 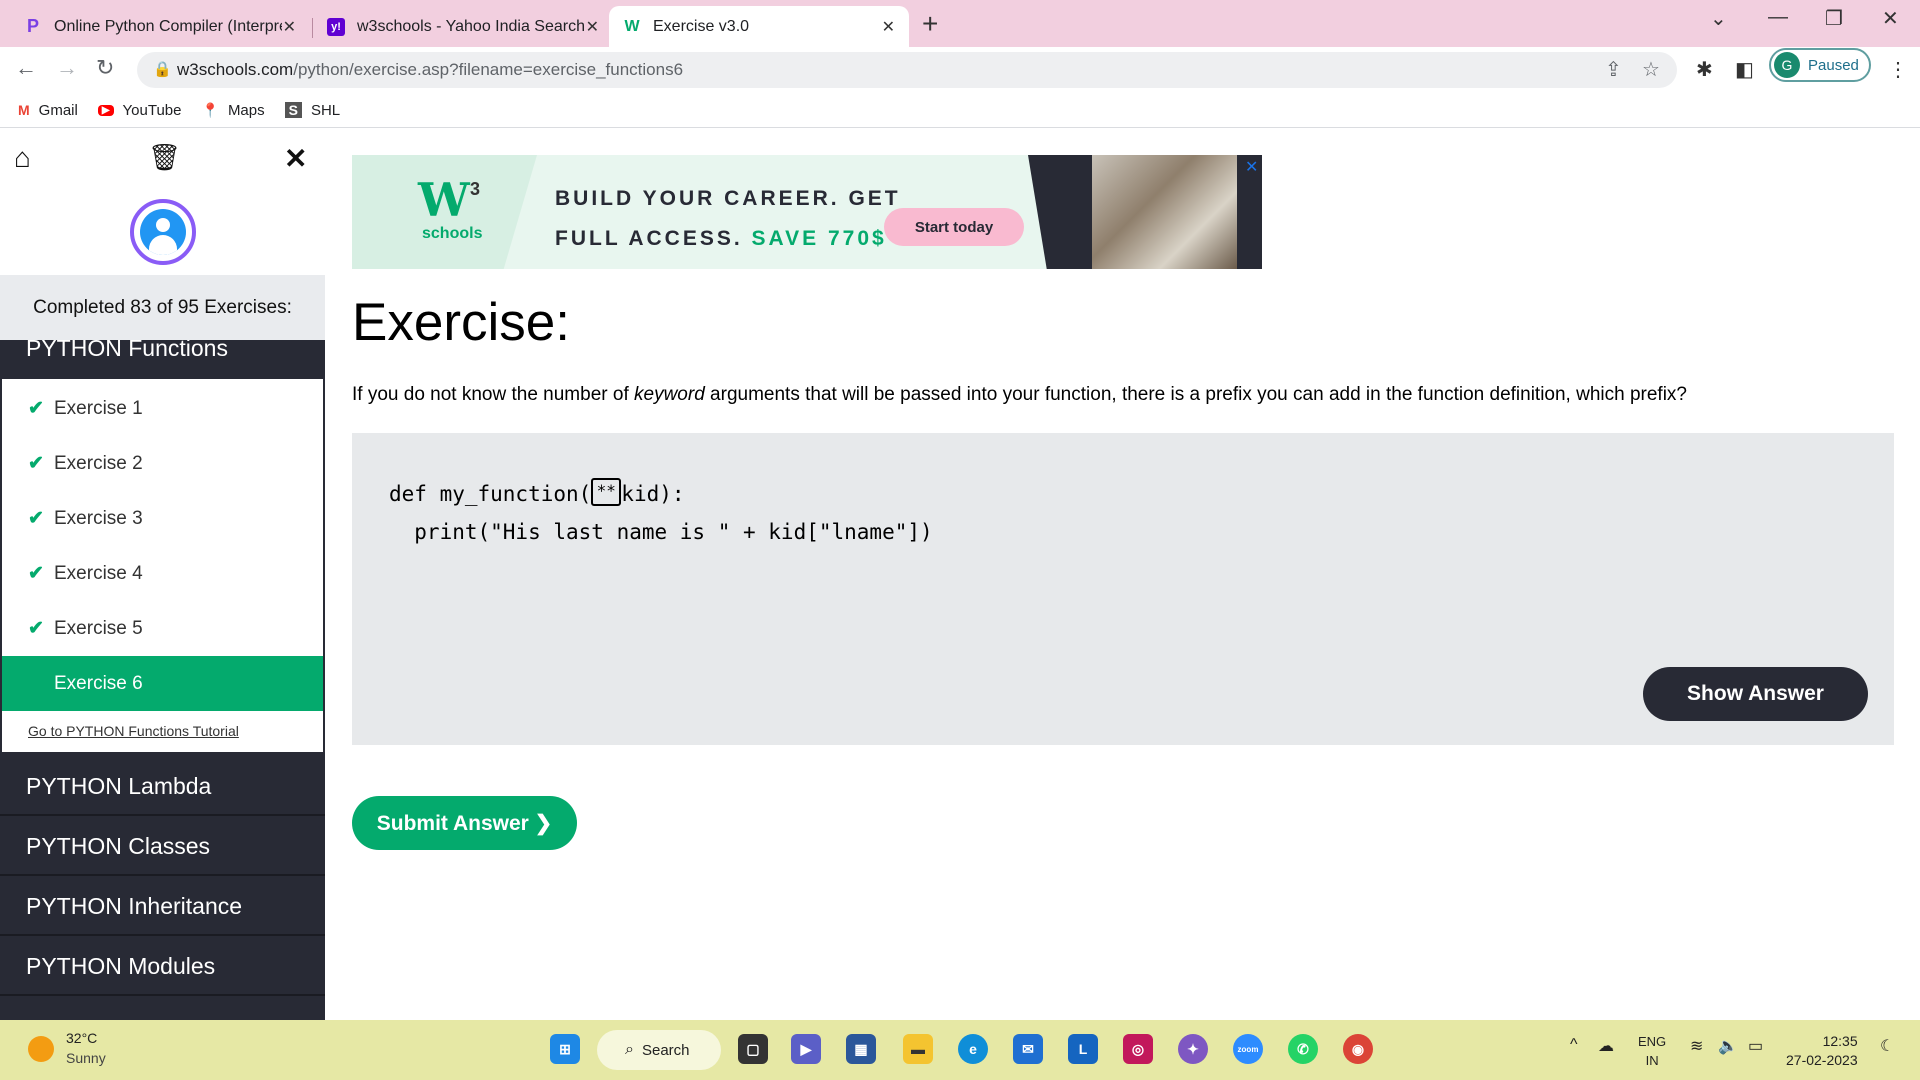 What do you see at coordinates (293, 110) in the screenshot?
I see `shl-icon: S` at bounding box center [293, 110].